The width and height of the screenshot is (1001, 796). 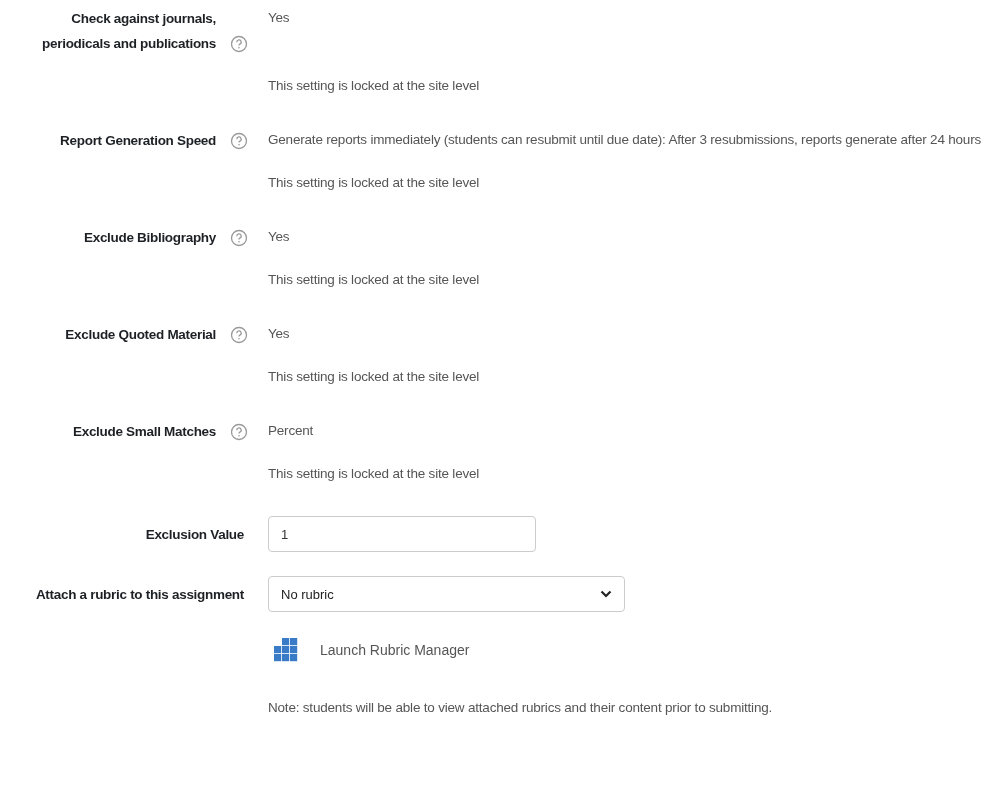 I want to click on field-label: Attach a rubric to this assignment, so click(x=139, y=594).